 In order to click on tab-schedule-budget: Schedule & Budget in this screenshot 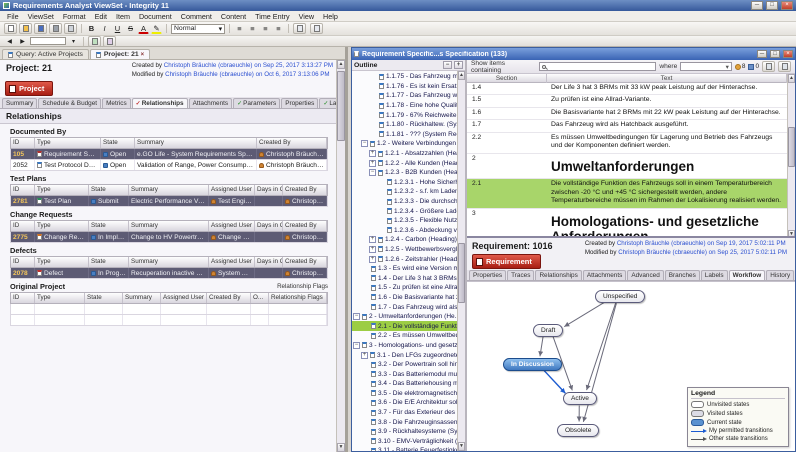, I will do `click(70, 103)`.